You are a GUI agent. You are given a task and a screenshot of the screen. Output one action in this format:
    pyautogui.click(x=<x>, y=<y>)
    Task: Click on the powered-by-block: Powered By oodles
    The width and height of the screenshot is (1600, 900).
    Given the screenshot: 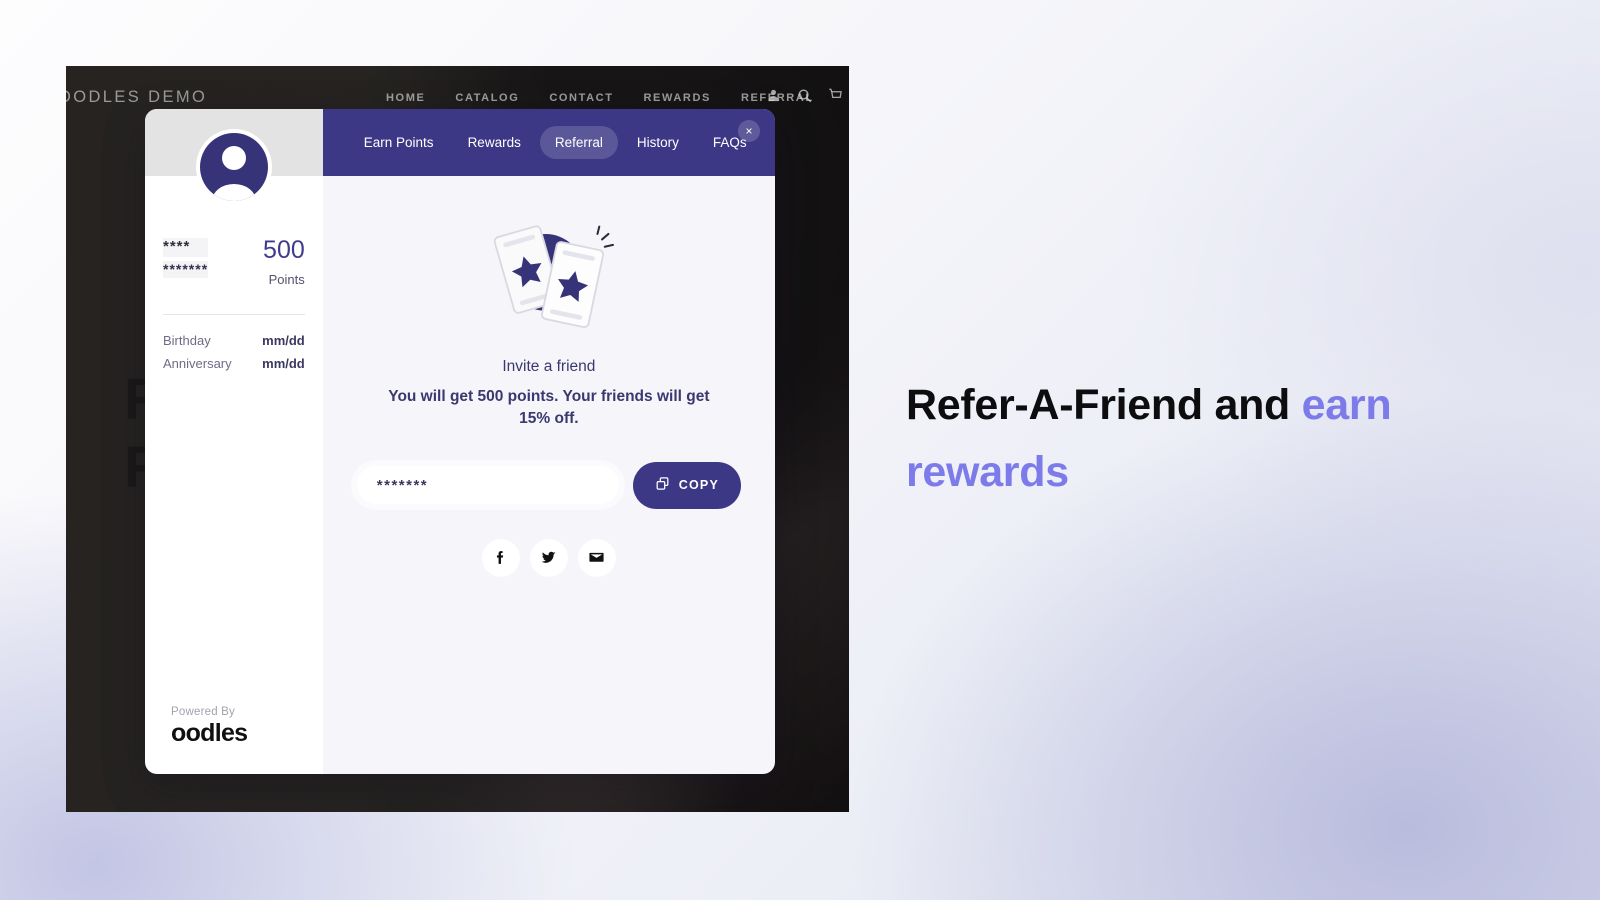 What is the action you would take?
    pyautogui.click(x=234, y=740)
    